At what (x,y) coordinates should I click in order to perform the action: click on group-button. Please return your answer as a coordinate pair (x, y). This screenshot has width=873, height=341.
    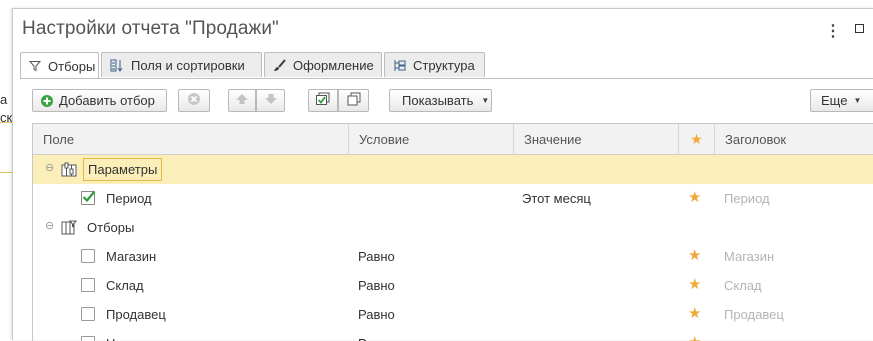
    Looking at the image, I should click on (323, 100).